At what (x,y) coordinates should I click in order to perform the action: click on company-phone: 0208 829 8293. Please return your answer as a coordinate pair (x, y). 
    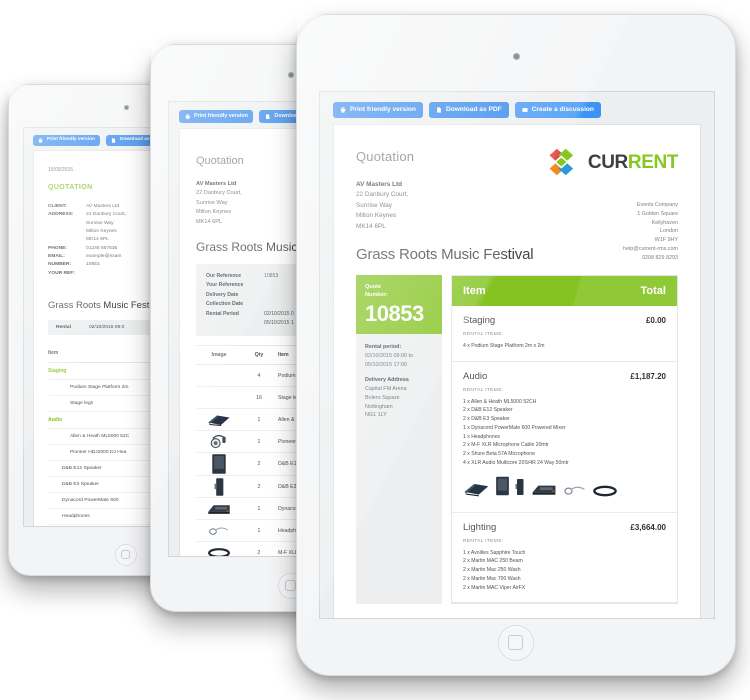
    Looking at the image, I should click on (660, 257).